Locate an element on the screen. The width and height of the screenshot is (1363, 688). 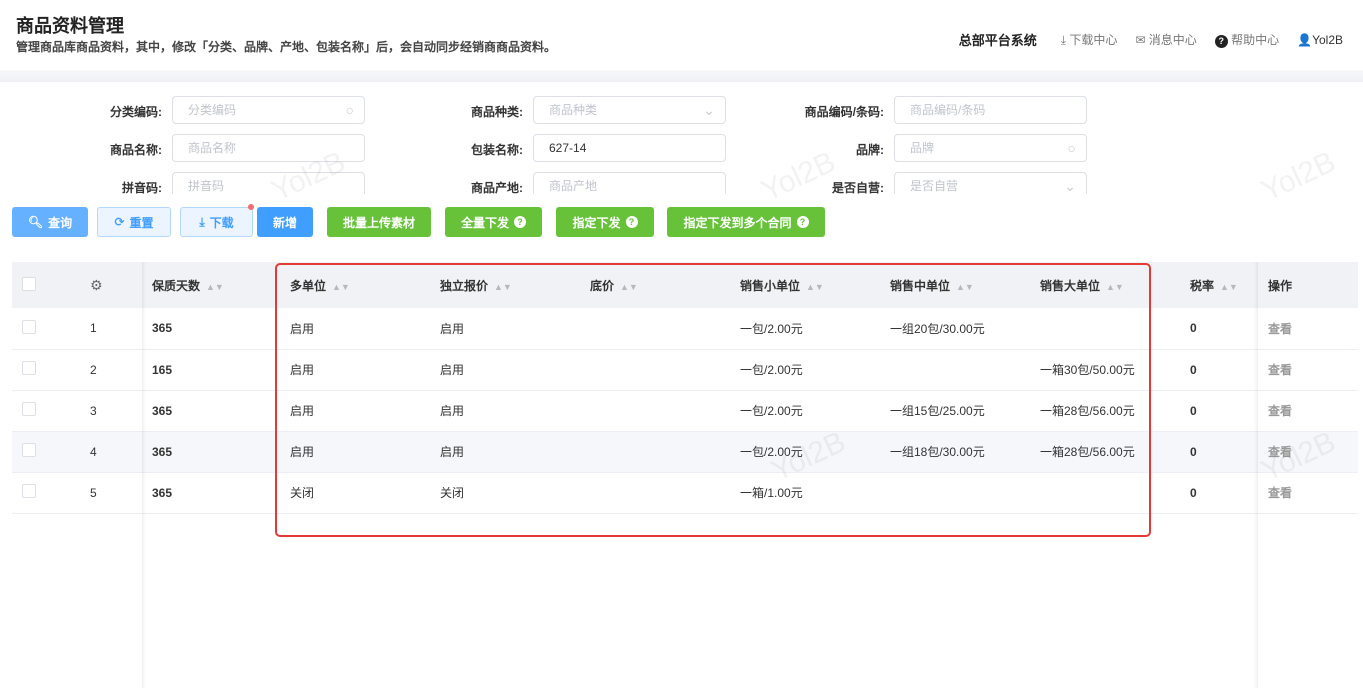
fixed-column-shadow is located at coordinates (144, 475).